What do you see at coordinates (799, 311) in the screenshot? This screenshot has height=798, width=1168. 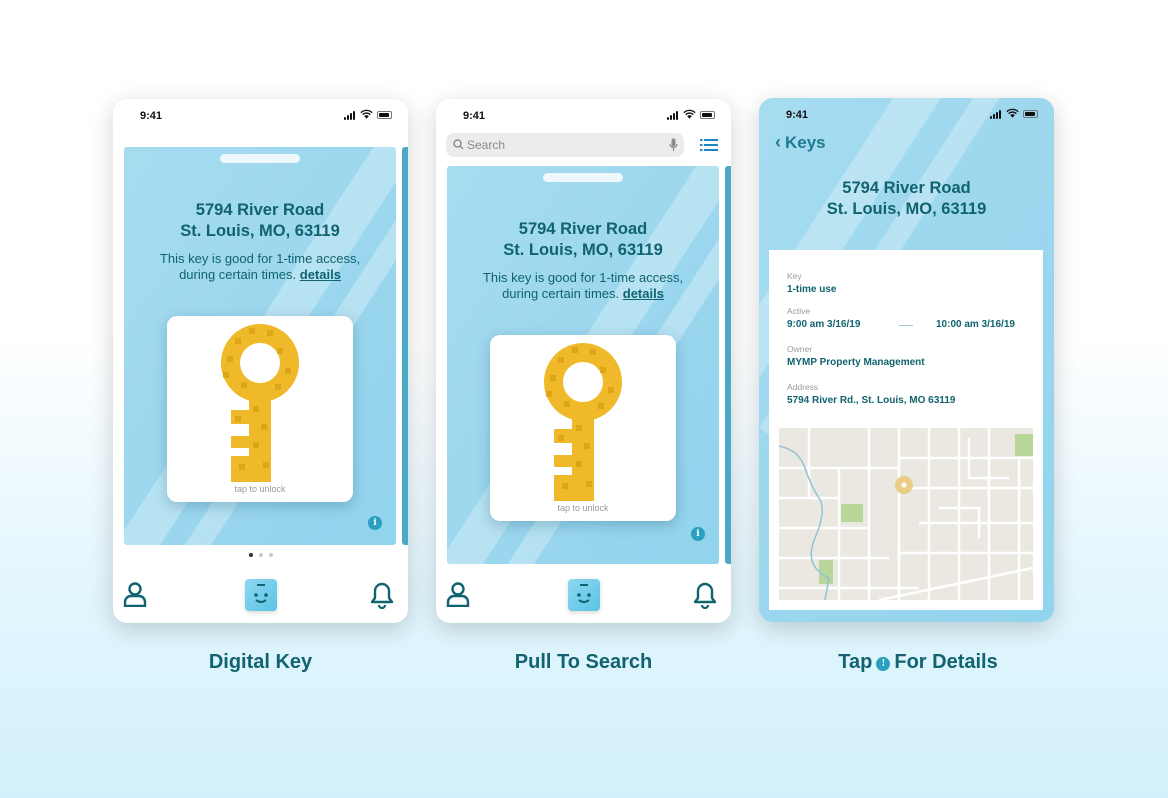 I see `active-label: Active` at bounding box center [799, 311].